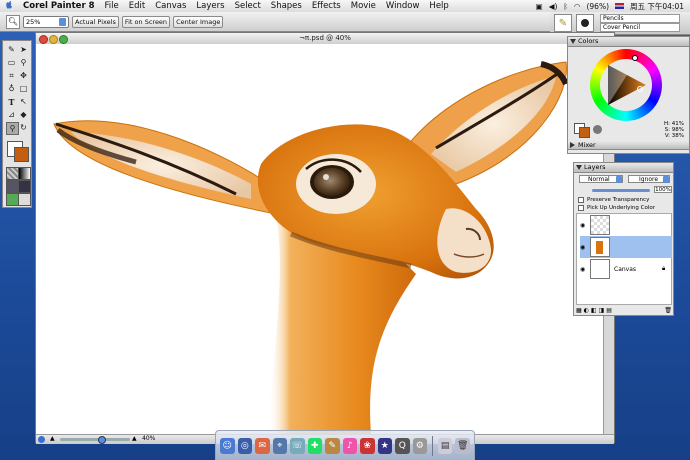 Image resolution: width=690 pixels, height=460 pixels. What do you see at coordinates (572, 145) in the screenshot?
I see `expand-triangle-icon` at bounding box center [572, 145].